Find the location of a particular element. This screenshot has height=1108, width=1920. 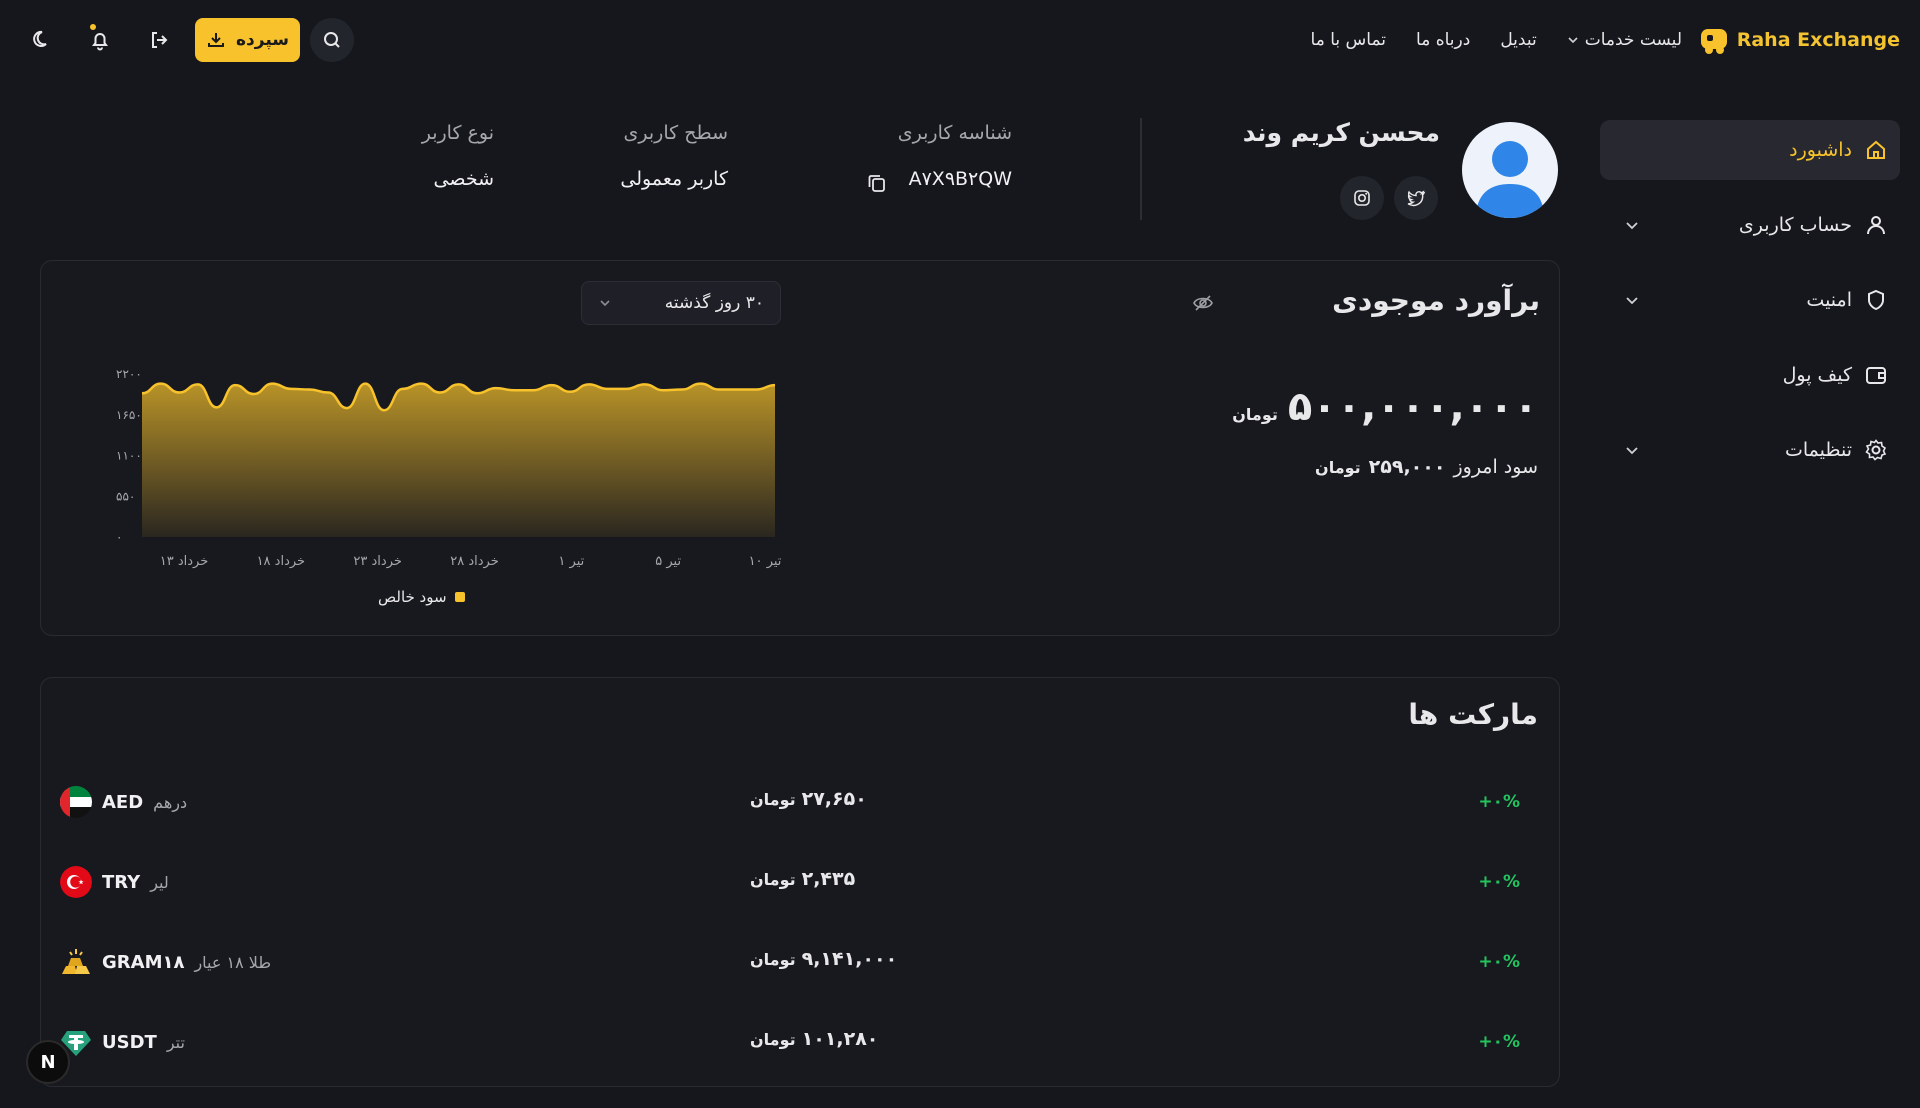

balance-title: برآورد موجودی is located at coordinates (1436, 300).